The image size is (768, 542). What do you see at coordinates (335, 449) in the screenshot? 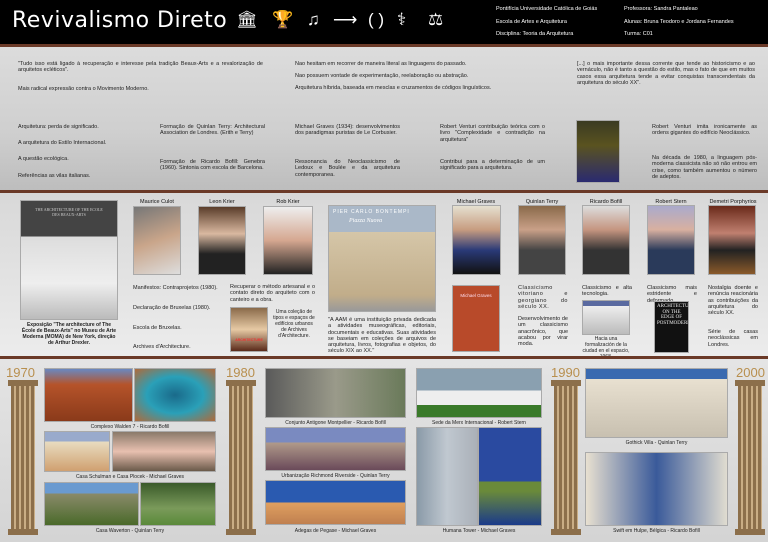
I see `richmond-riverside-photo` at bounding box center [335, 449].